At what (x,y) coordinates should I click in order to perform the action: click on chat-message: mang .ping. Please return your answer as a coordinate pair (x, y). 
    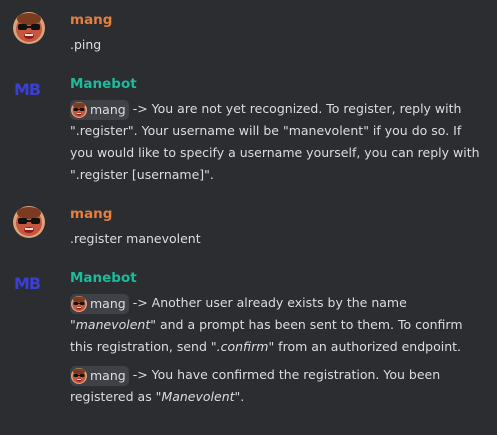
    Looking at the image, I should click on (248, 33).